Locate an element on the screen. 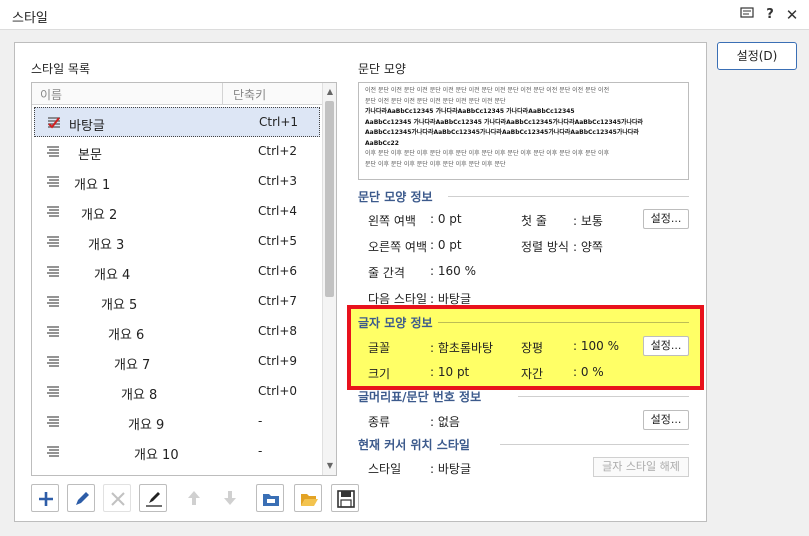 The height and width of the screenshot is (536, 809). scroll-thumb is located at coordinates (329, 199).